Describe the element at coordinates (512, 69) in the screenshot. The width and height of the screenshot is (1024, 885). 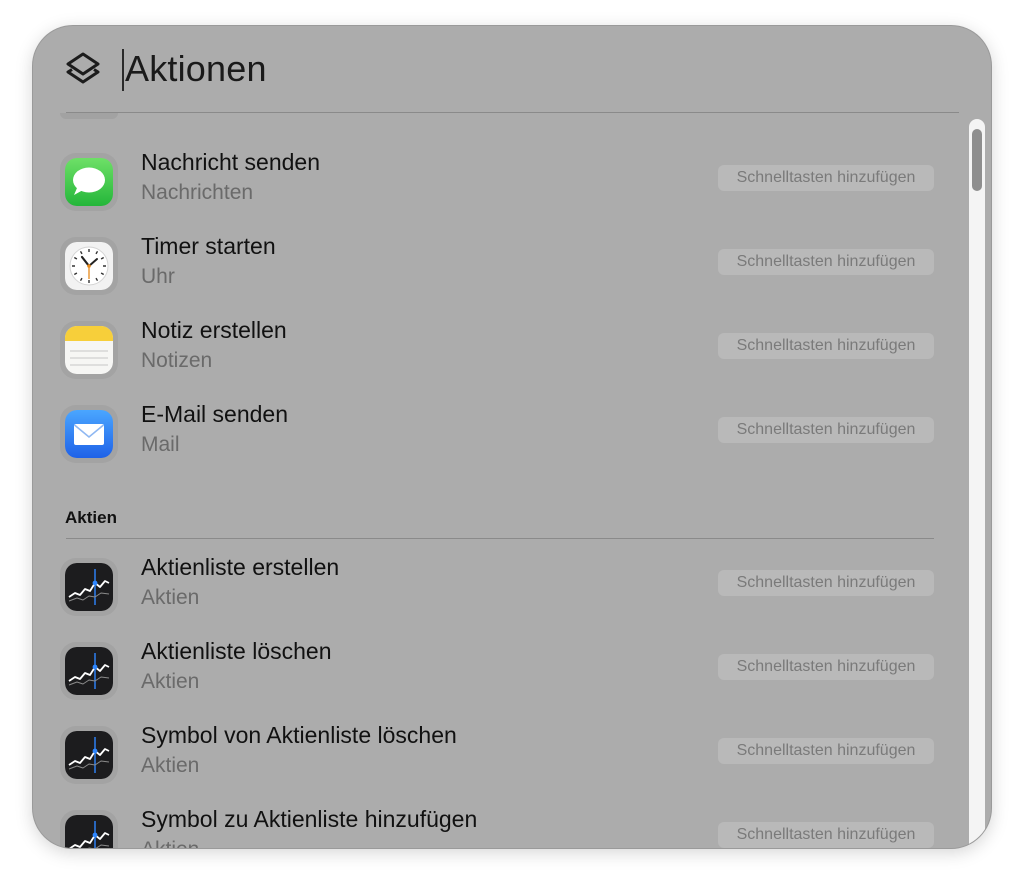
I see `search-header: Aktionen` at that location.